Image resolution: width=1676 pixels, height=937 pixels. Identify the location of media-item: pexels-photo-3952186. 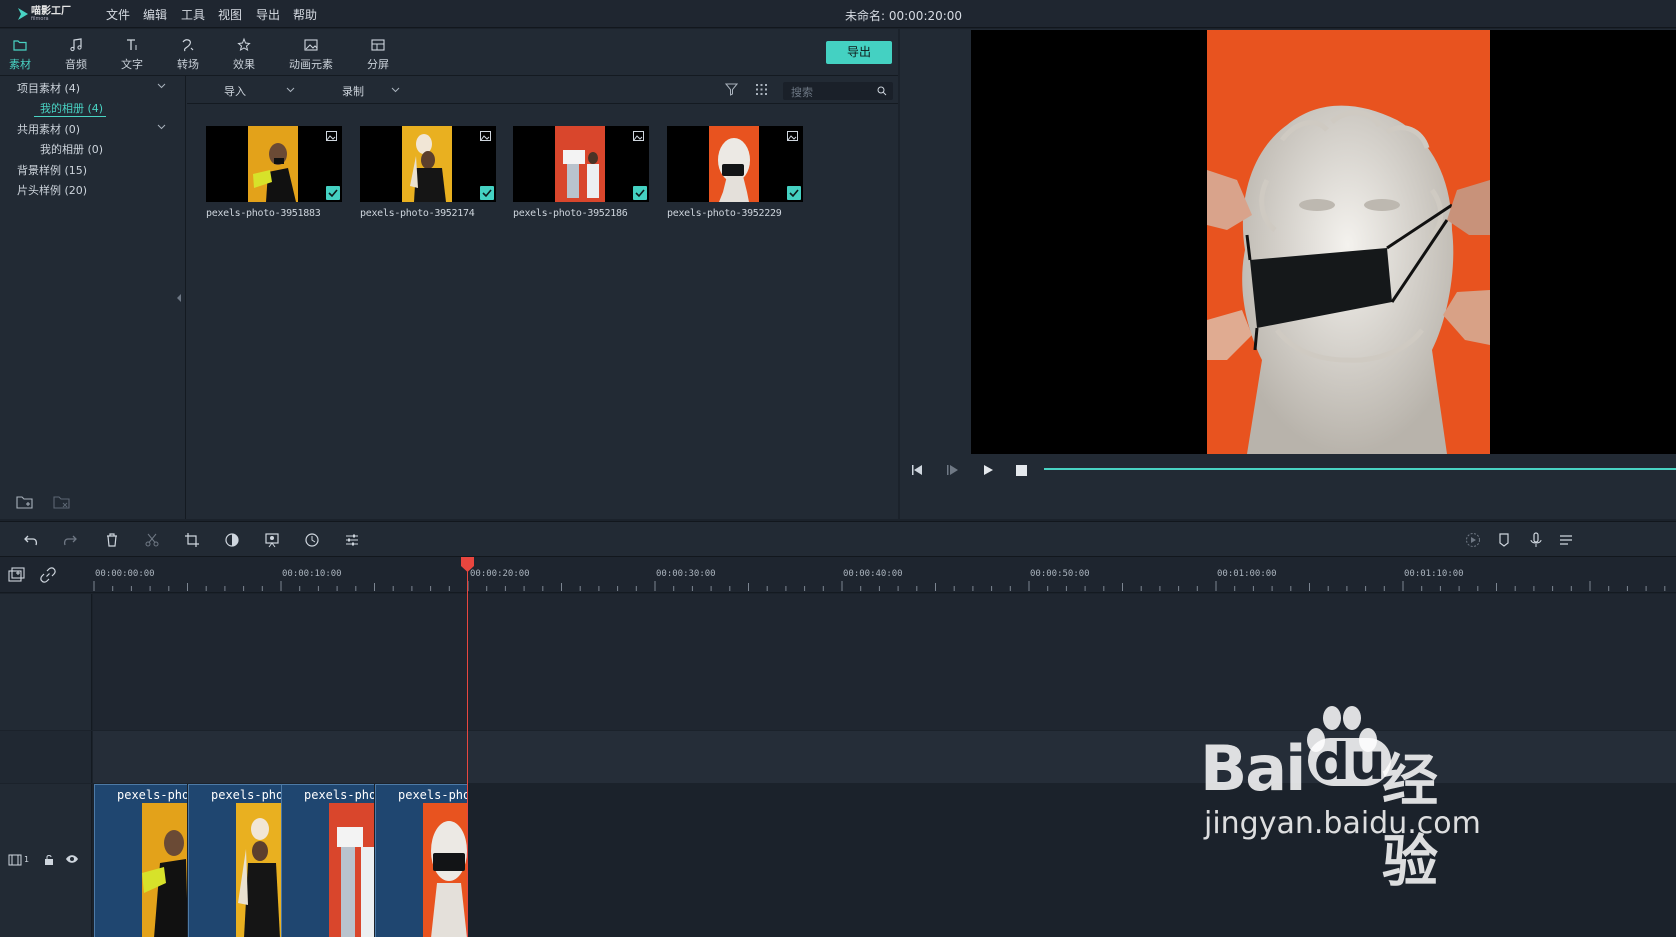
(583, 181).